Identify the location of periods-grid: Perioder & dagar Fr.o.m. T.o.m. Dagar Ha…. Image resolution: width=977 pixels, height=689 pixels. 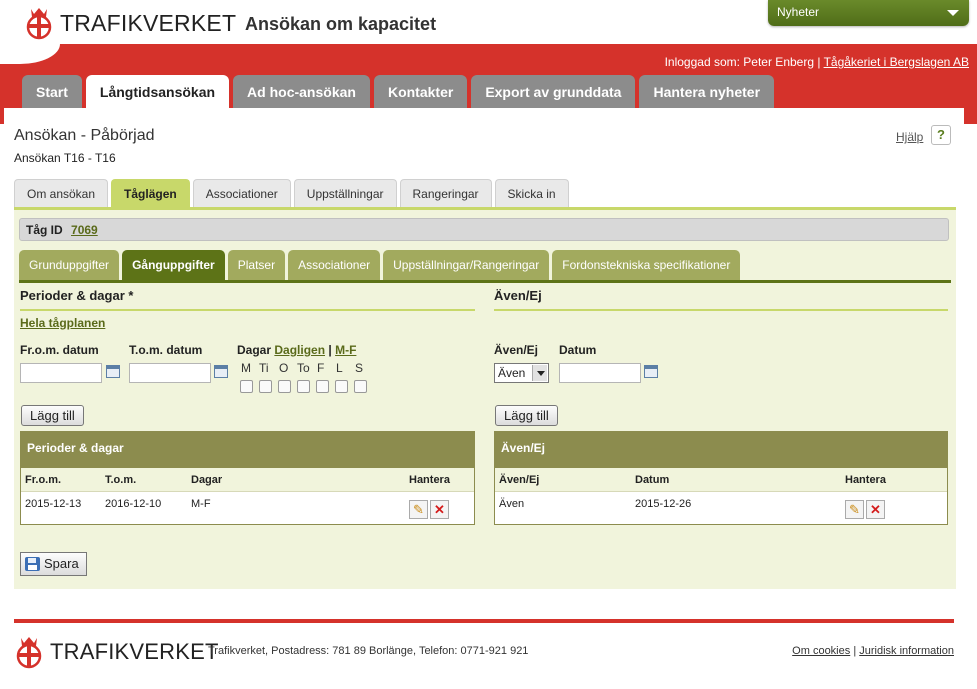
(247, 478).